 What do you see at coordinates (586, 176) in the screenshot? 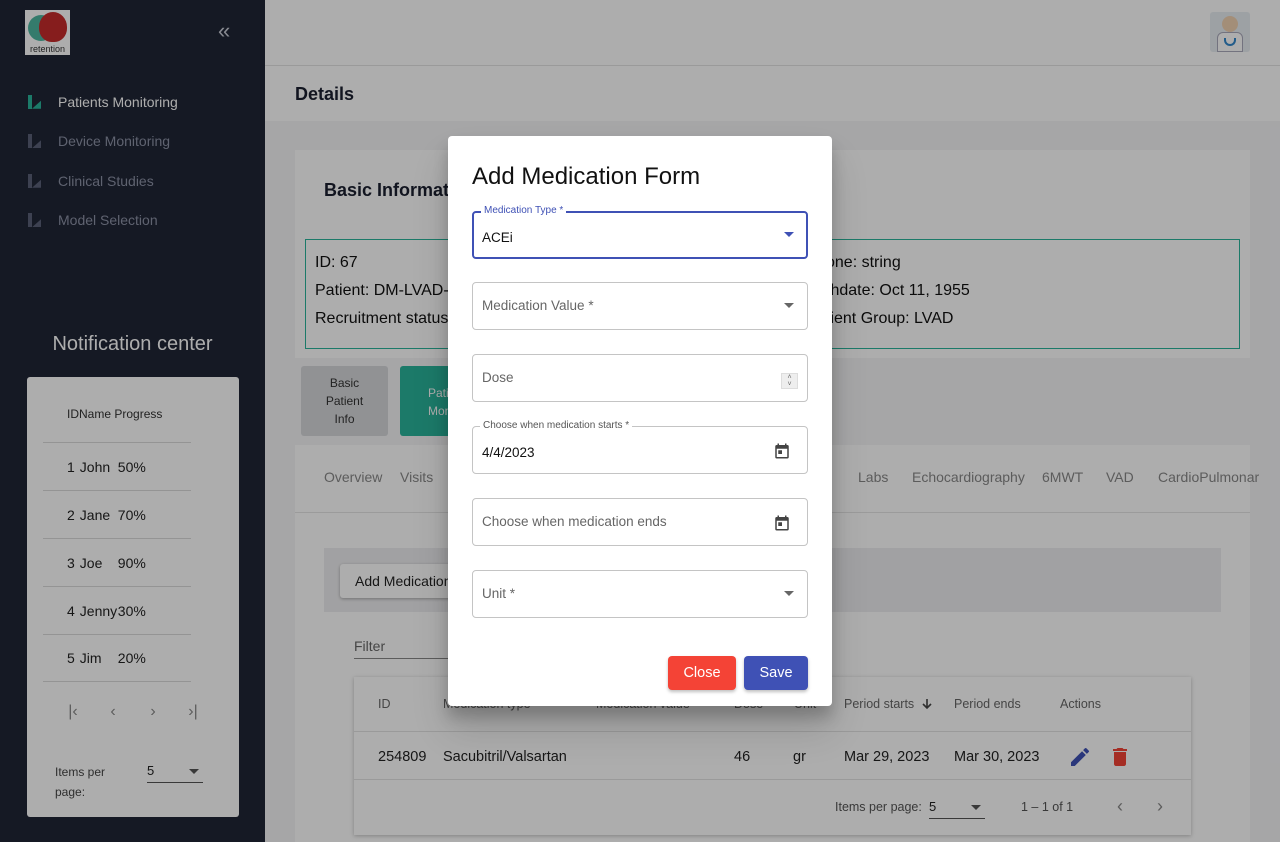
I see `dialog-title: Add Medication Form` at bounding box center [586, 176].